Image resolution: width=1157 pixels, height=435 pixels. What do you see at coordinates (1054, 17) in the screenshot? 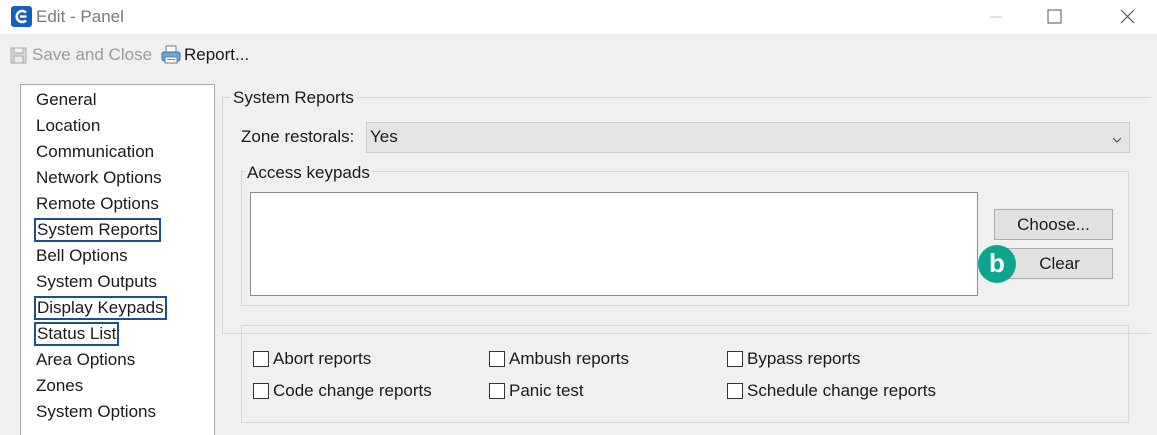
I see `maximize-icon` at bounding box center [1054, 17].